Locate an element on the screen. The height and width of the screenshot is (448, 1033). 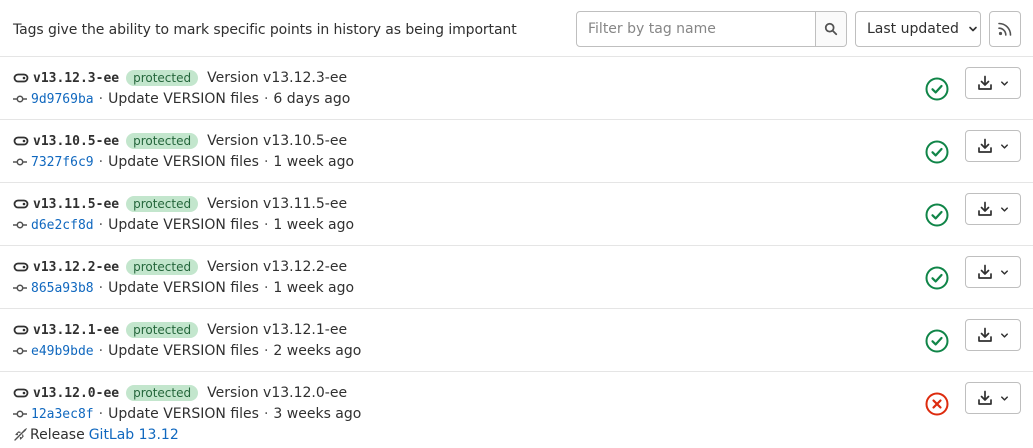
tag-filter is located at coordinates (711, 29).